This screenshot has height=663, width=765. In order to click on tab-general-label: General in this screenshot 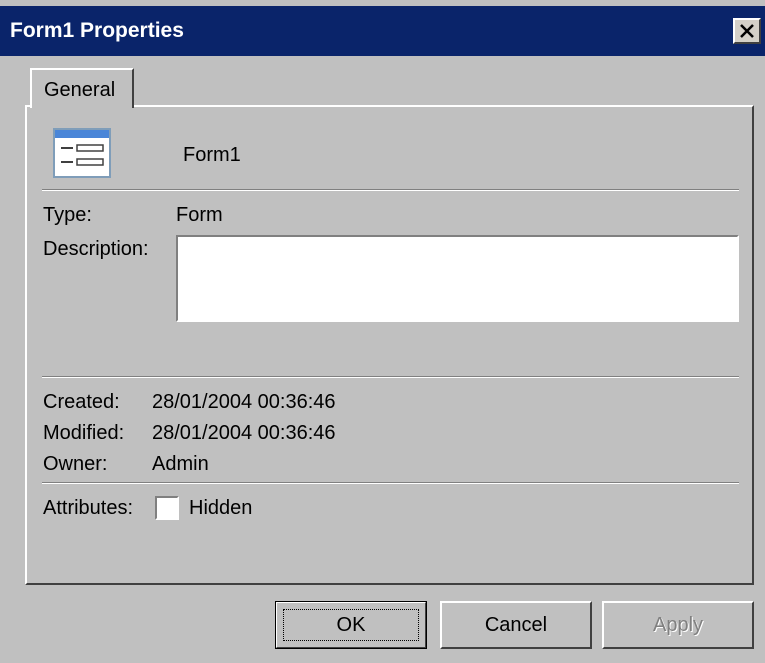, I will do `click(80, 90)`.